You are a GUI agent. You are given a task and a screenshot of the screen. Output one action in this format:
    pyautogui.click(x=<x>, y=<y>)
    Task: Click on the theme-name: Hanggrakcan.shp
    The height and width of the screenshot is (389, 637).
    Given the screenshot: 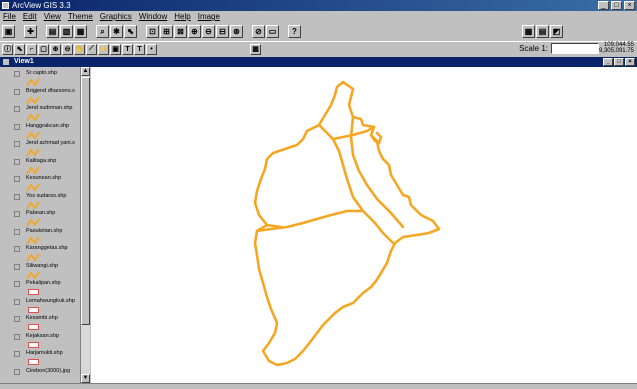 What is the action you would take?
    pyautogui.click(x=48, y=125)
    